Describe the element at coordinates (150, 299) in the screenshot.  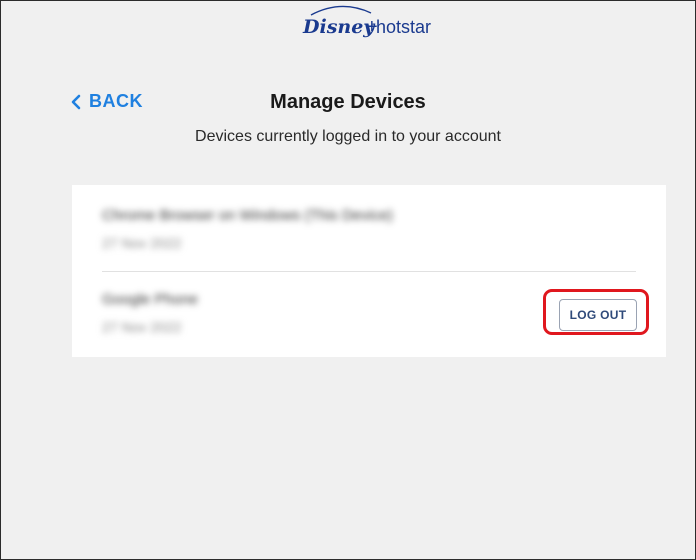
I see `device-name: Google Phone` at that location.